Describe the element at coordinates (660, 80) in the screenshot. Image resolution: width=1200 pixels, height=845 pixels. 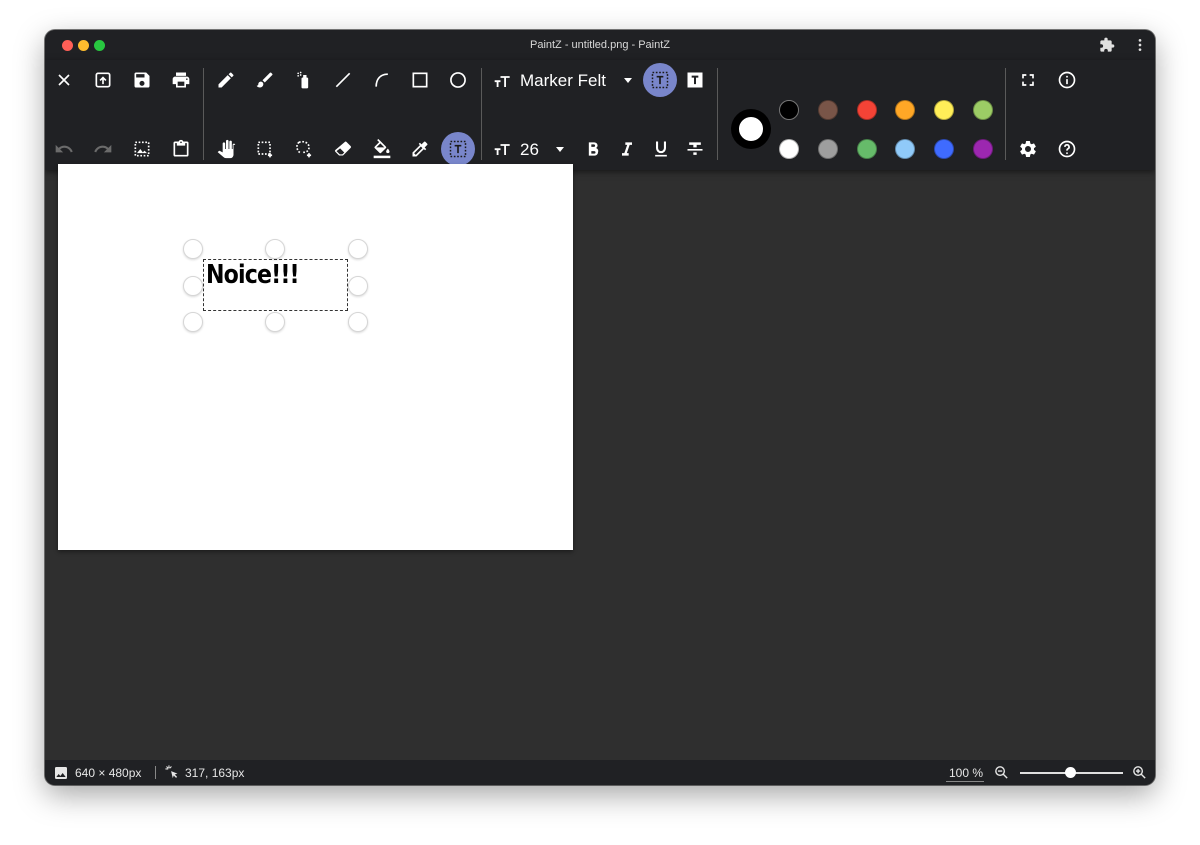
I see `text-transparent-bg-button` at that location.